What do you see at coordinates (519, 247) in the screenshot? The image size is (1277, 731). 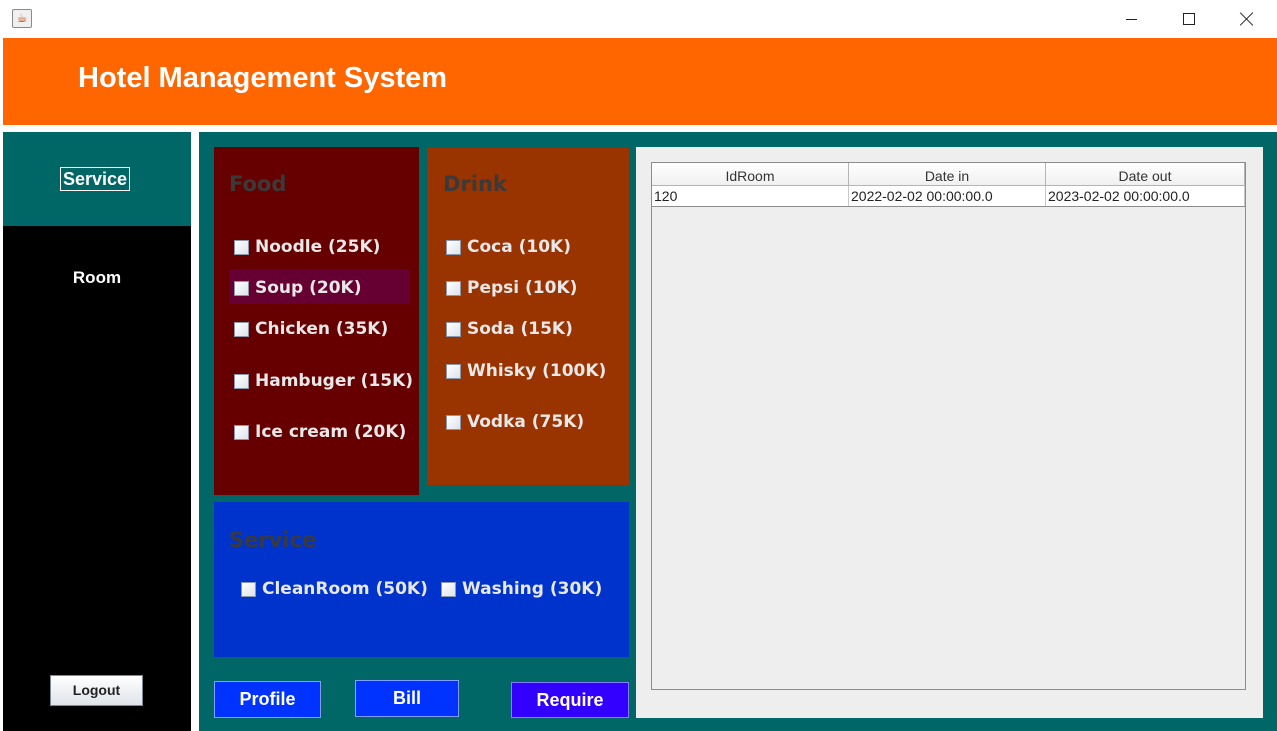 I see `drink-item-label: Coca (10K)` at bounding box center [519, 247].